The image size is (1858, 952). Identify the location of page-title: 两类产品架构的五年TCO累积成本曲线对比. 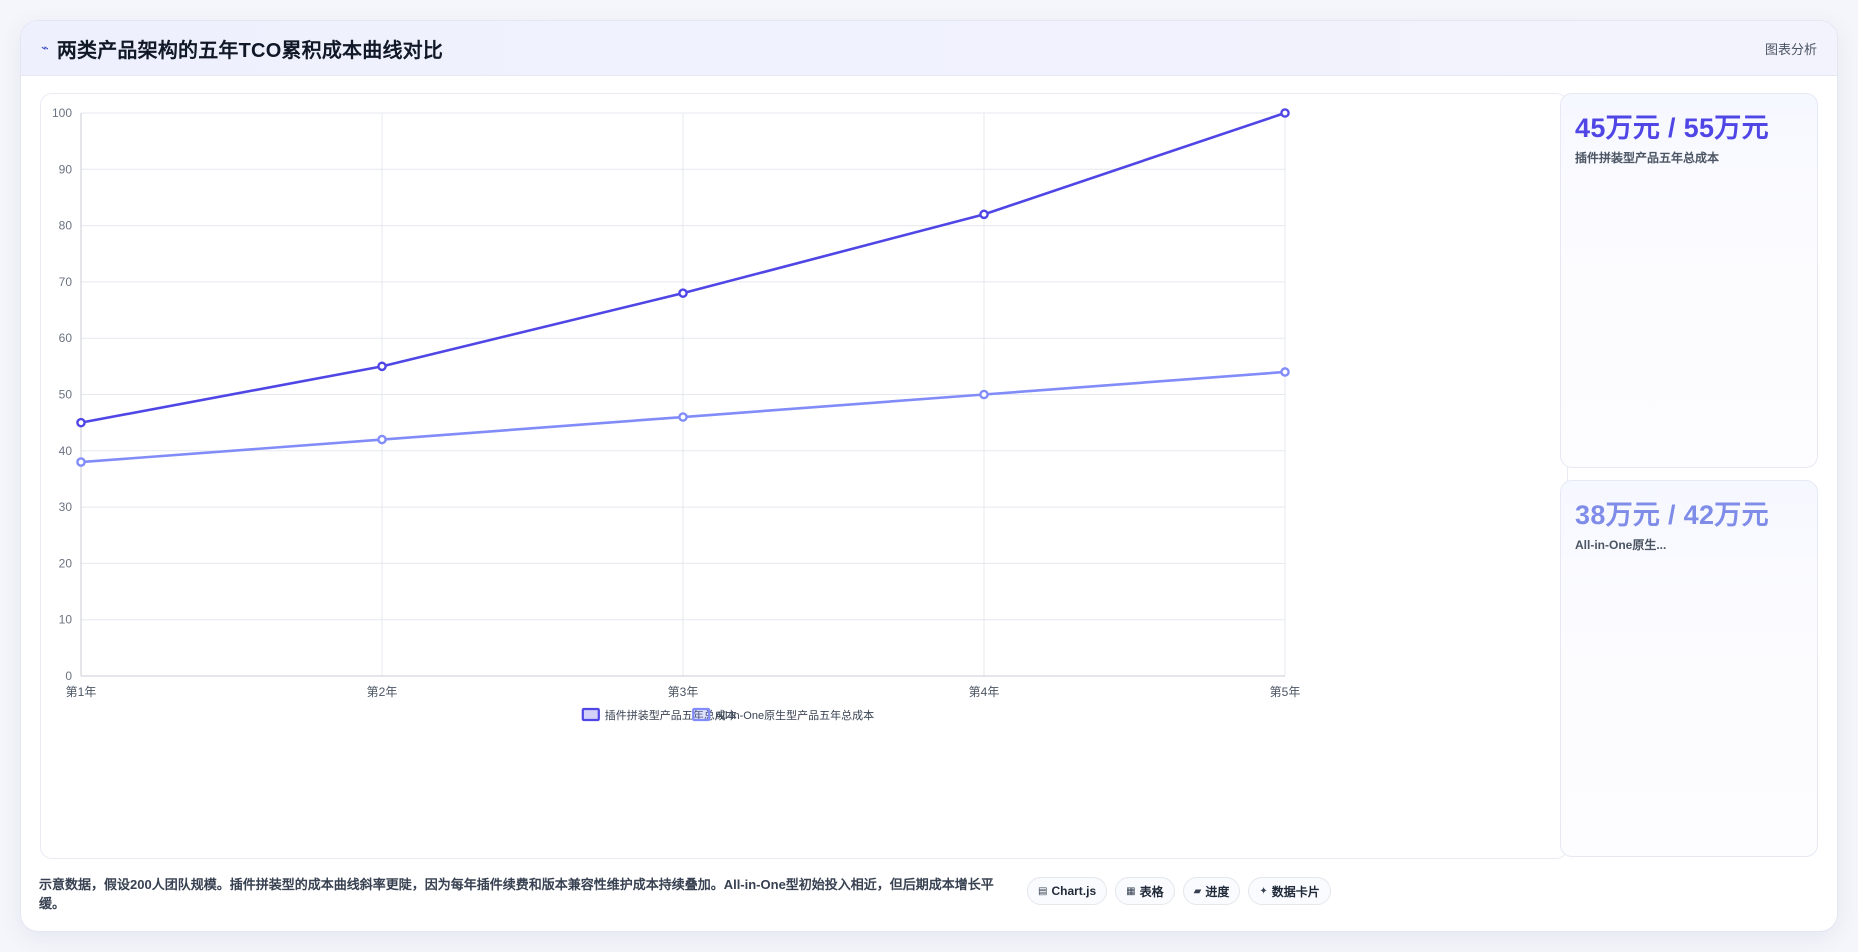
(250, 50).